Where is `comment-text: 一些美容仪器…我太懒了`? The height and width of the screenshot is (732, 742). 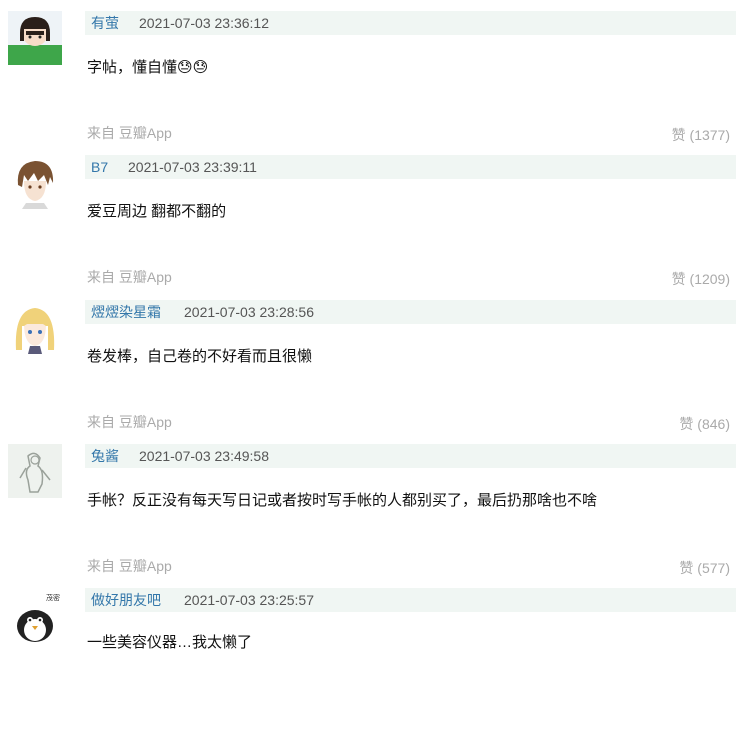
comment-text: 一些美容仪器…我太懒了 is located at coordinates (170, 642).